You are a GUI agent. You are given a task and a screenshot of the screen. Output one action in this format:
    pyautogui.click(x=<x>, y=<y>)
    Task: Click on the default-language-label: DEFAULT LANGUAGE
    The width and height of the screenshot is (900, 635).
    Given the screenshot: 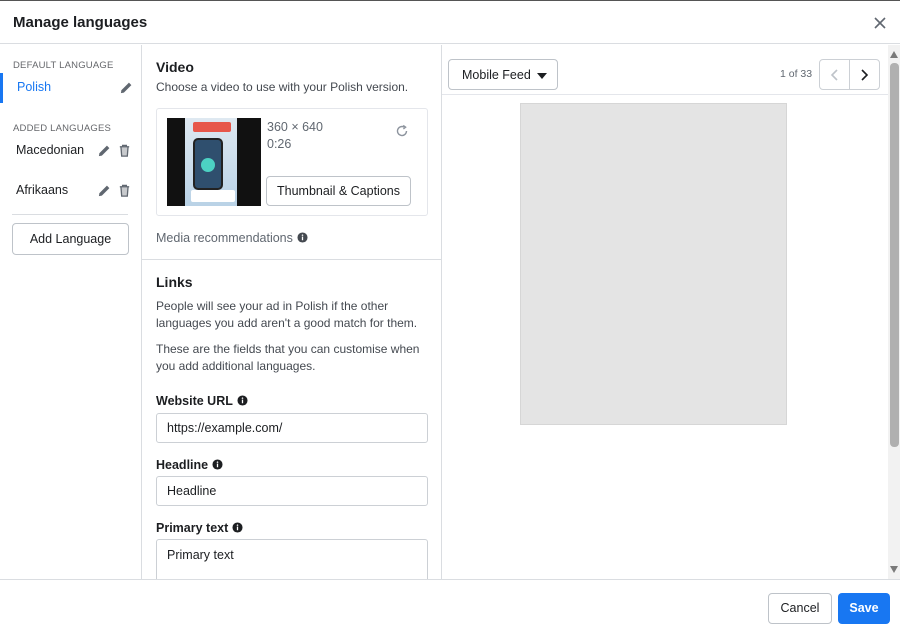 What is the action you would take?
    pyautogui.click(x=63, y=65)
    